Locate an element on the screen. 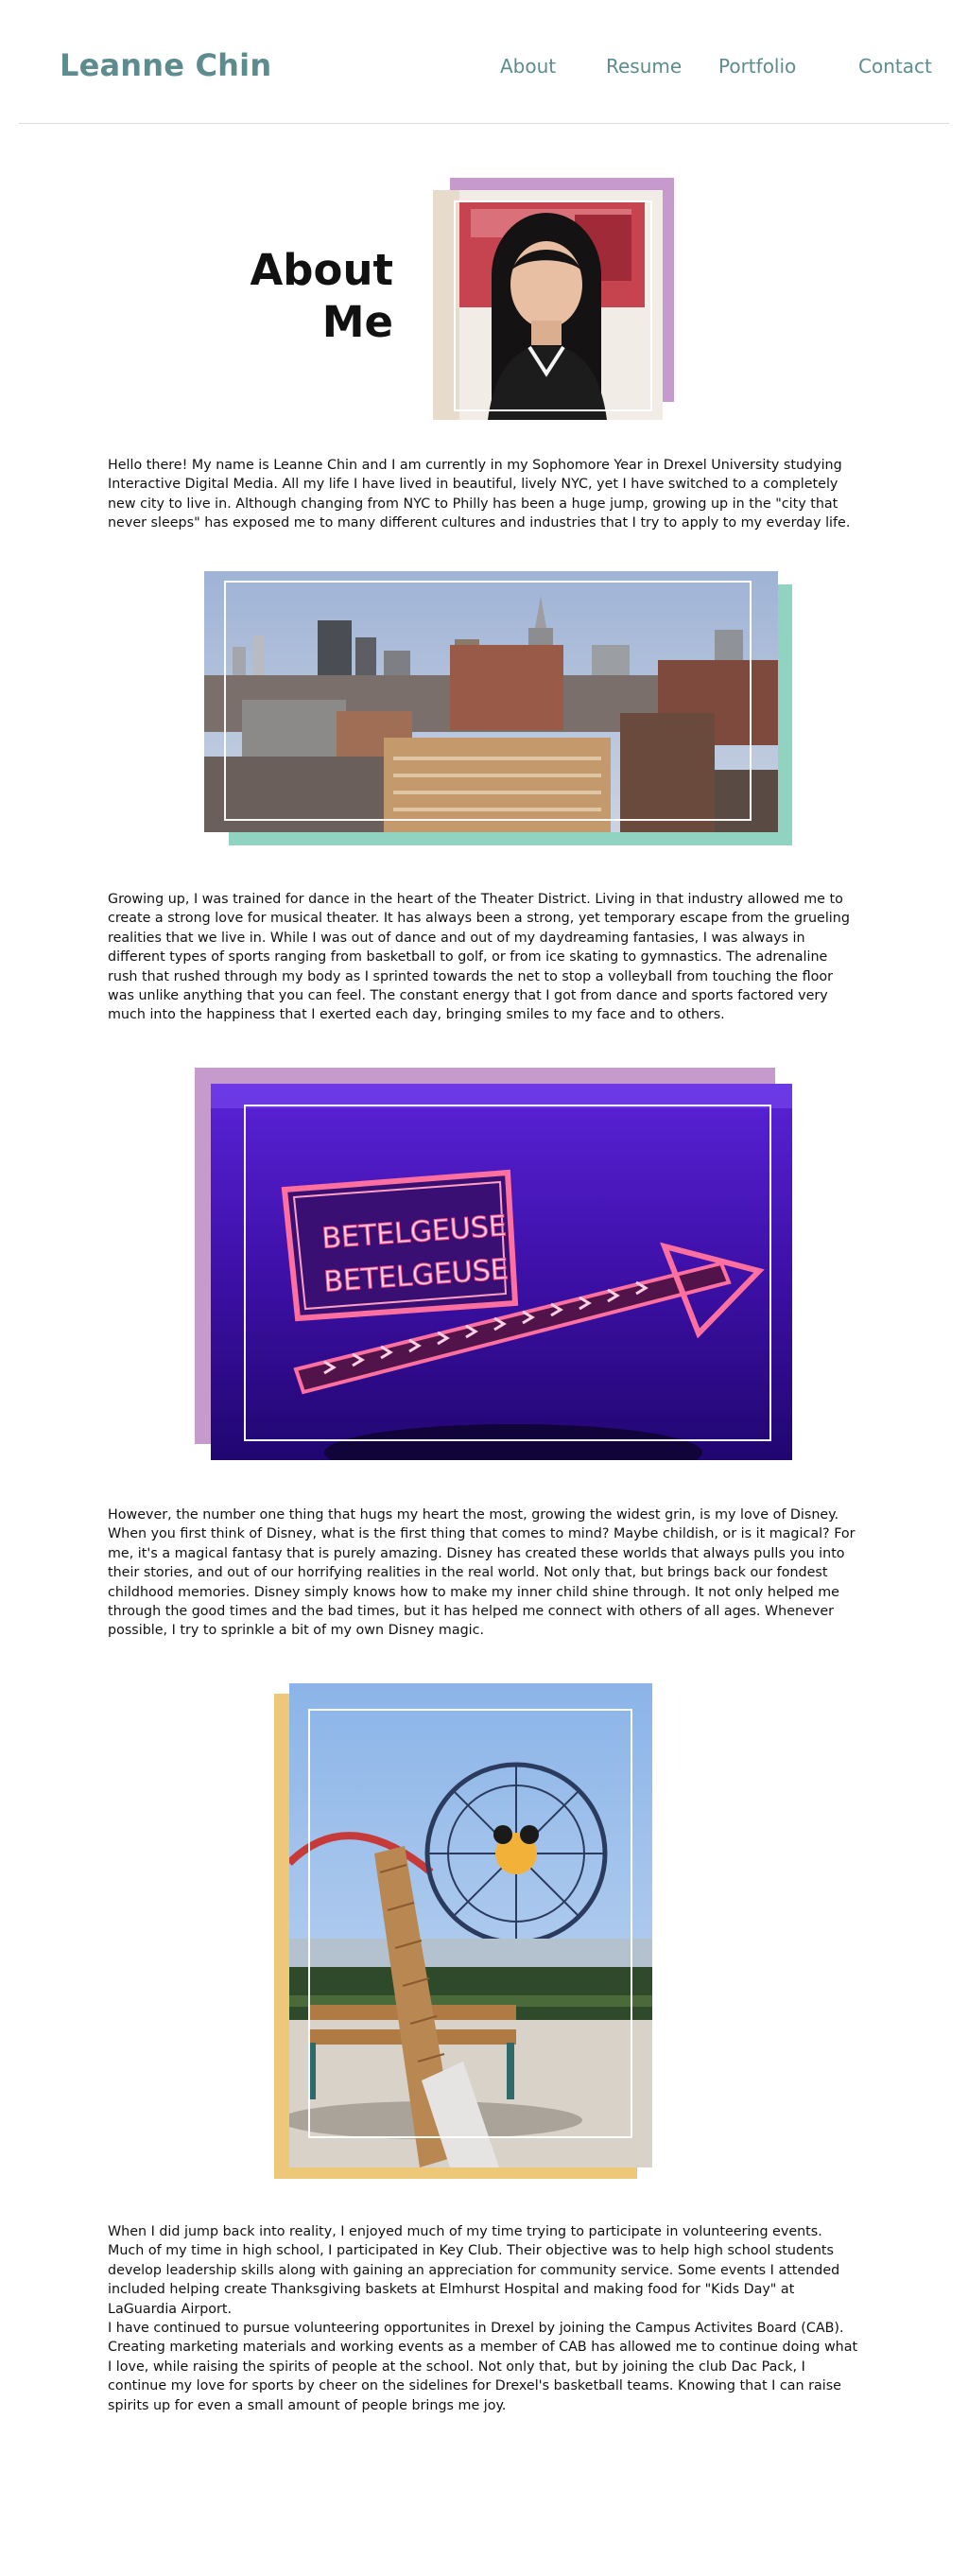  betelgeuse-photo-block: BETELGEUSE BETELGEUSE is located at coordinates (494, 1264).